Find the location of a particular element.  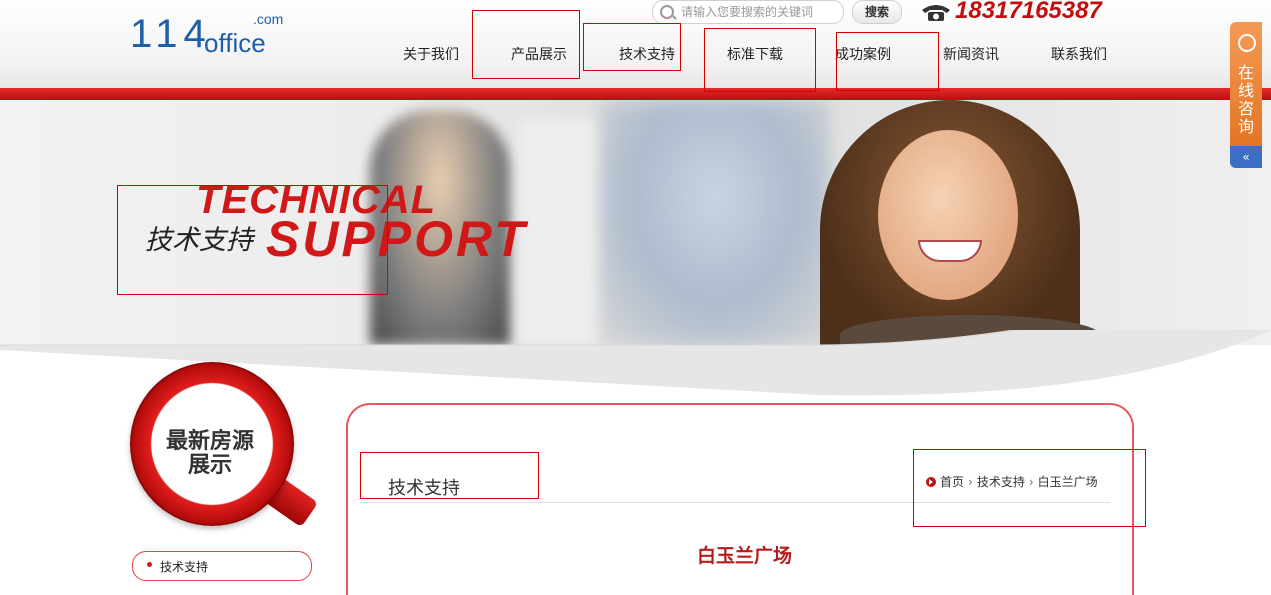

search-button: 搜索 is located at coordinates (877, 12).